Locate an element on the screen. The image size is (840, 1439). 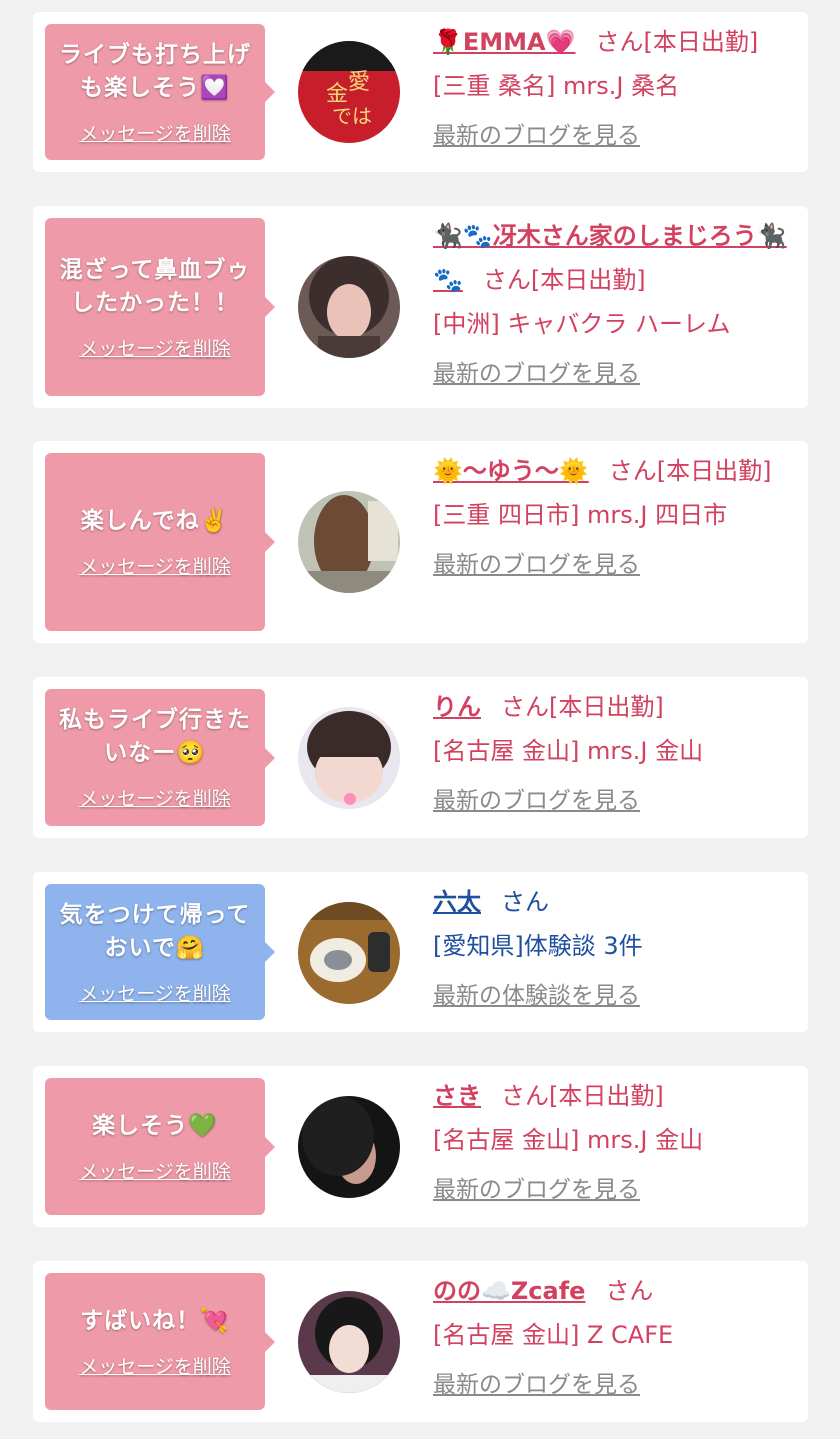
message-bubble: 私もライブ行きたいなー🥺 メッセージを削除 is located at coordinates (160, 757).